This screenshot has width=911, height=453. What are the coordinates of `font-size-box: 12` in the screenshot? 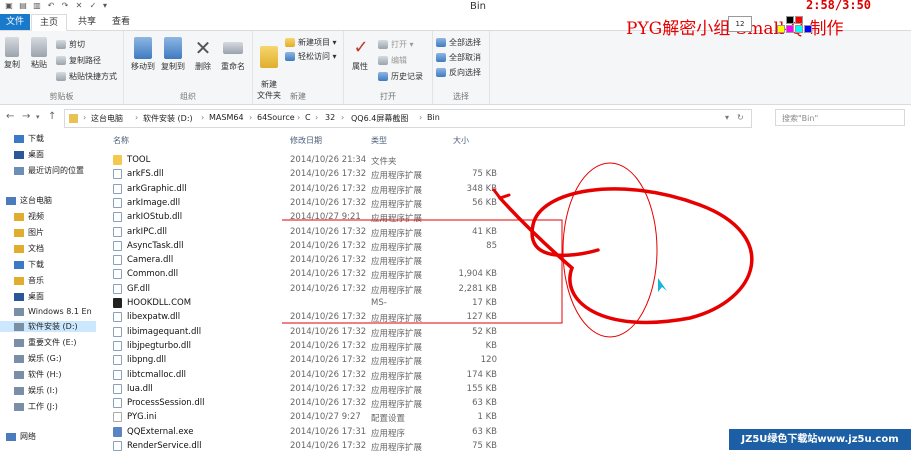 It's located at (740, 24).